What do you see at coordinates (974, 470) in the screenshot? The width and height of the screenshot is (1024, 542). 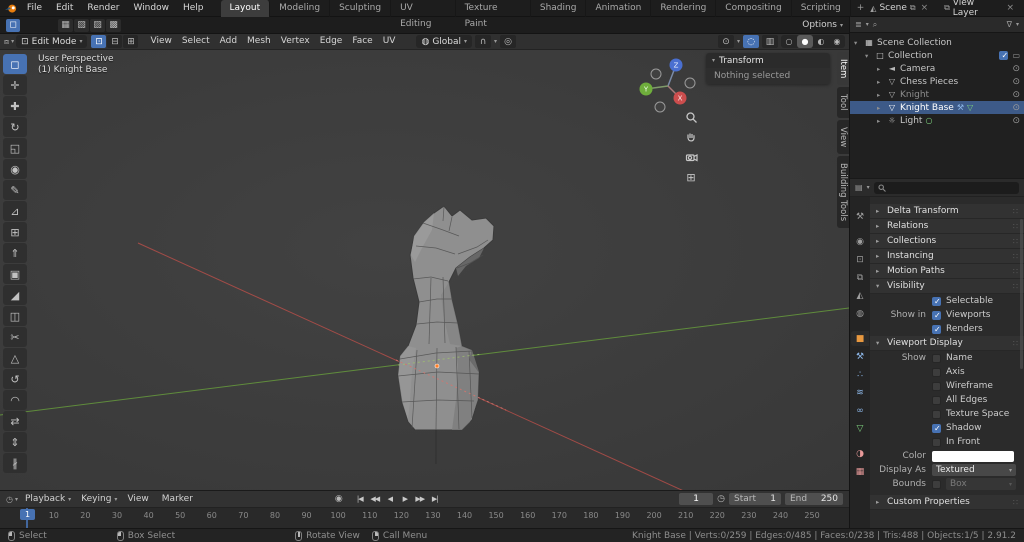 I see `display-as-dropdown: Textured ▾` at bounding box center [974, 470].